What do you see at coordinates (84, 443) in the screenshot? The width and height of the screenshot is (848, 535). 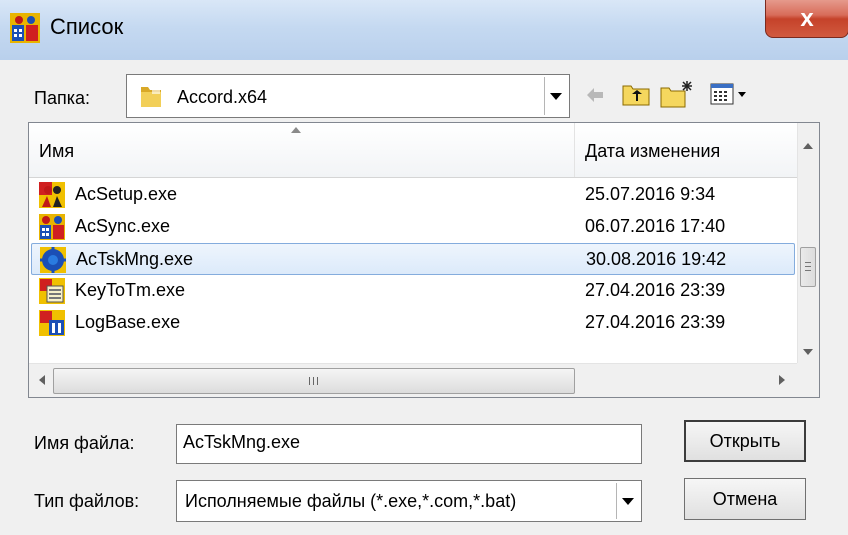 I see `filename-label: Имя файла:` at bounding box center [84, 443].